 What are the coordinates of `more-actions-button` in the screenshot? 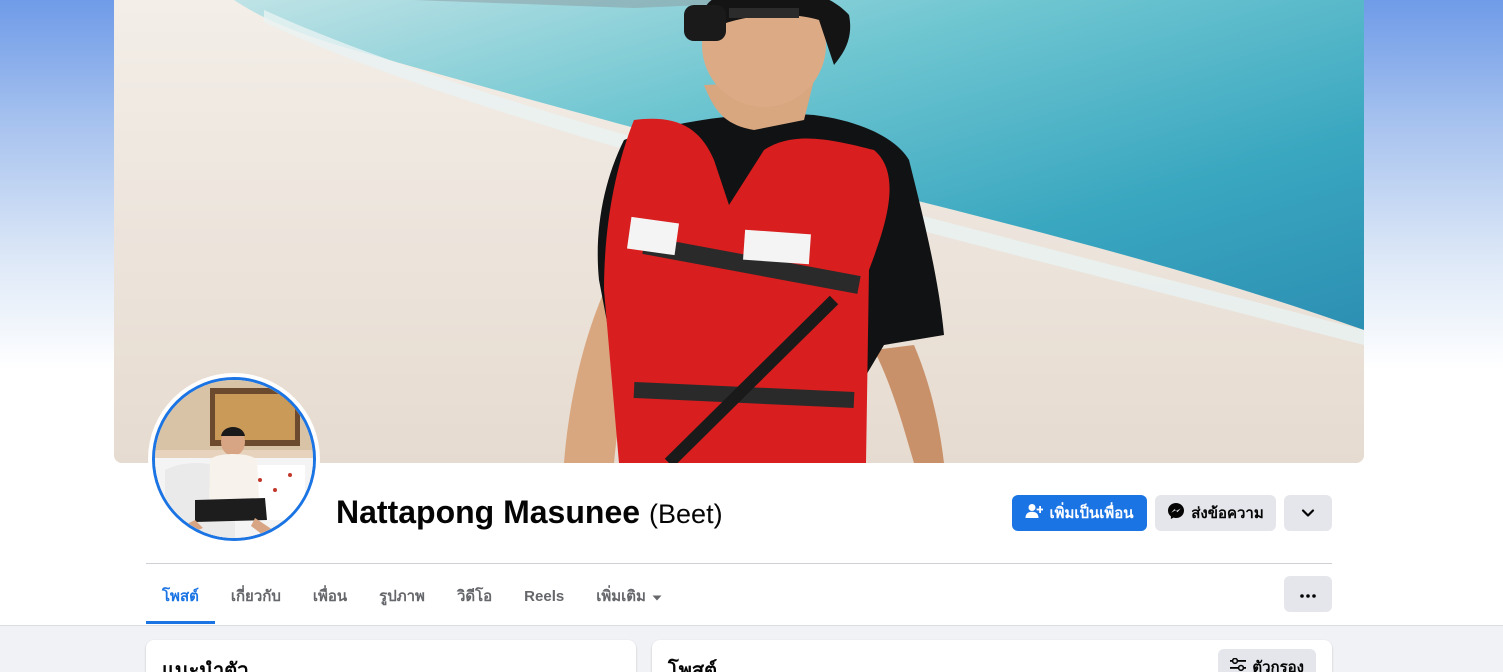 It's located at (1308, 513).